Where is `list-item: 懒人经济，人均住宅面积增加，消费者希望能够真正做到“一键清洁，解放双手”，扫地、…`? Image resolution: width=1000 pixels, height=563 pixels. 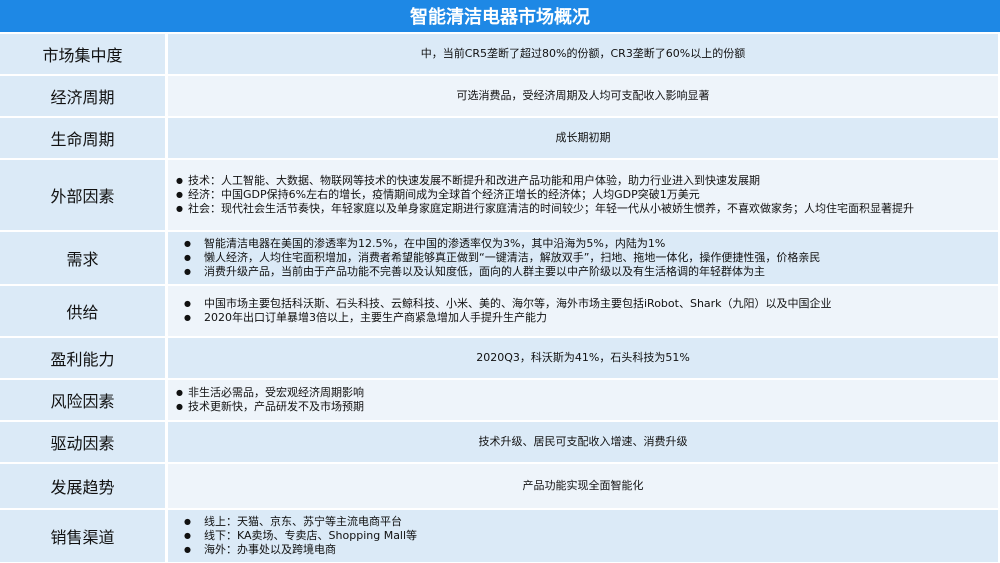
list-item: 懒人经济，人均住宅面积增加，消费者希望能够真正做到“一键清洁，解放双手”，扫地、… is located at coordinates (586, 258).